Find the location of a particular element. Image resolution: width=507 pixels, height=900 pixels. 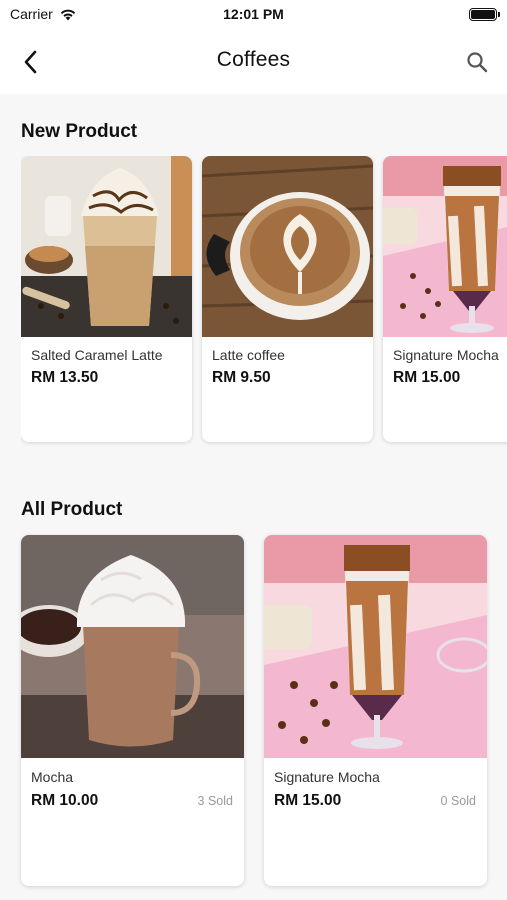

product-price: RM 13.50 is located at coordinates (65, 377).